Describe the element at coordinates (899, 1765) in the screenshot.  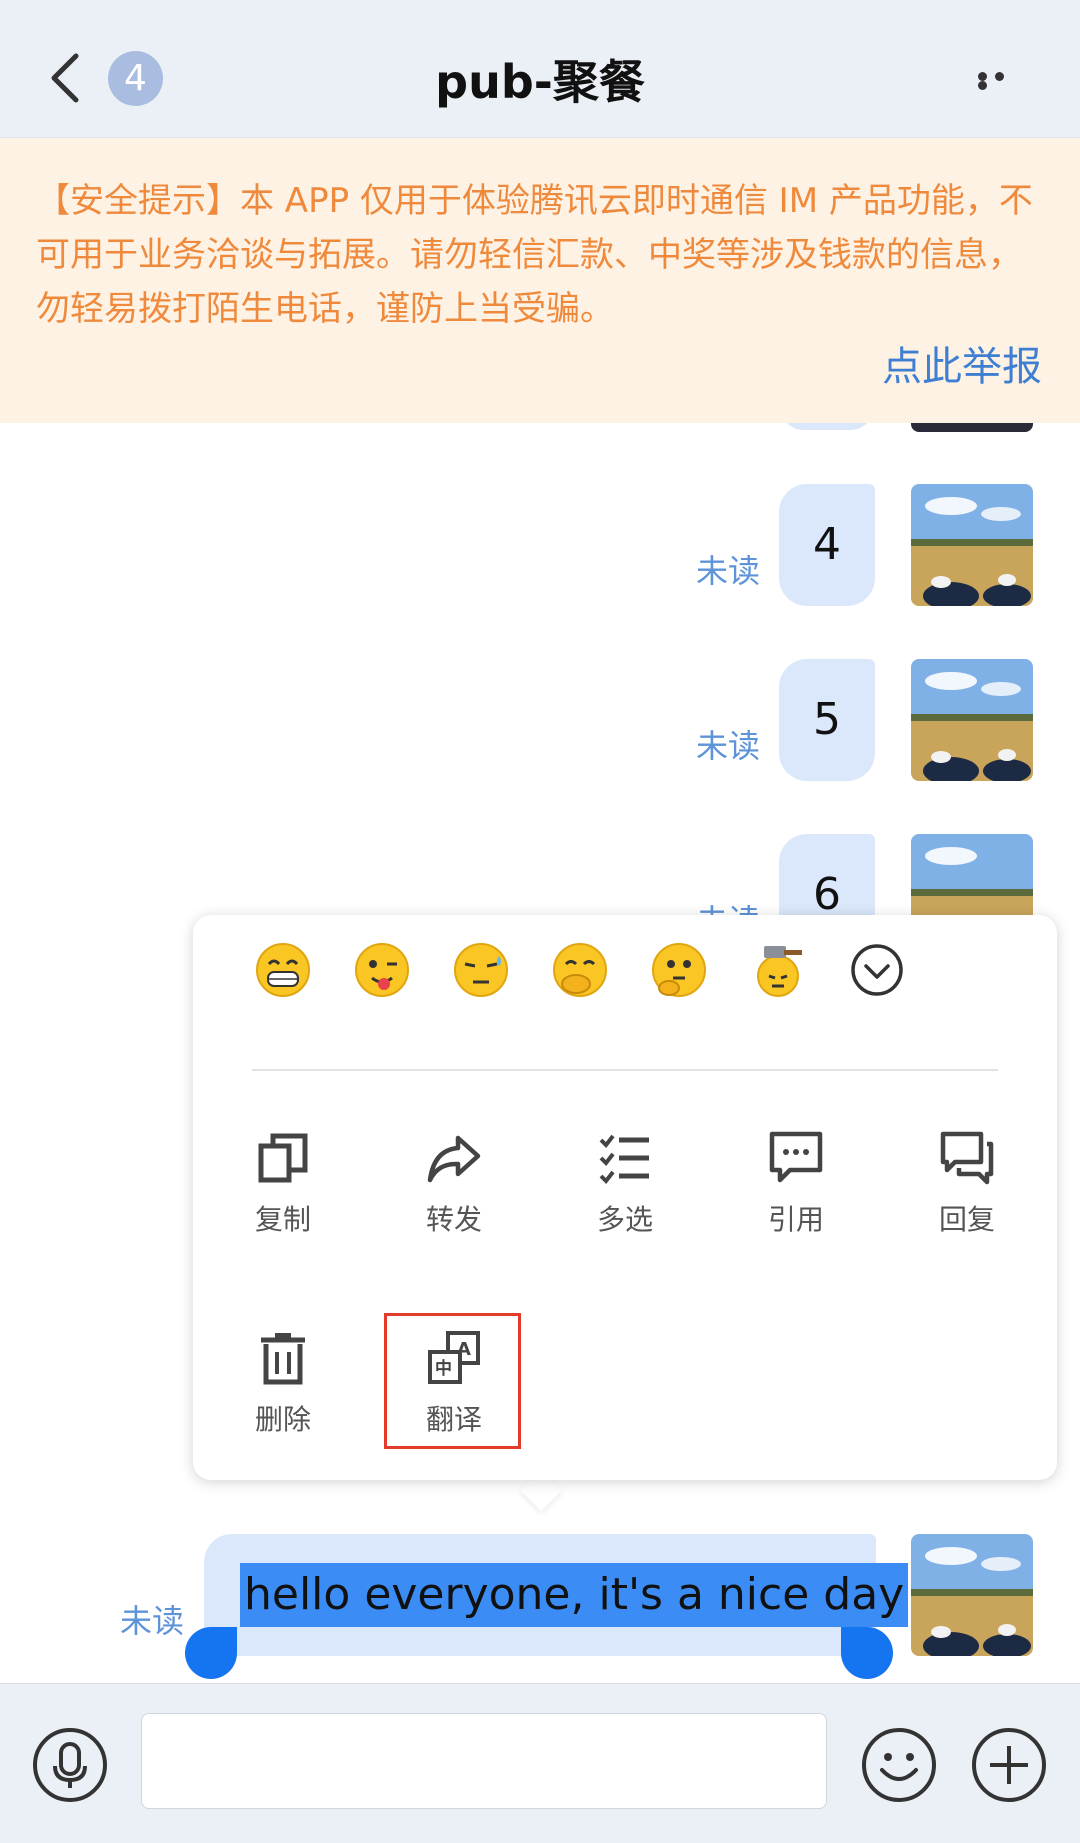
I see `emoji-picker-icon` at that location.